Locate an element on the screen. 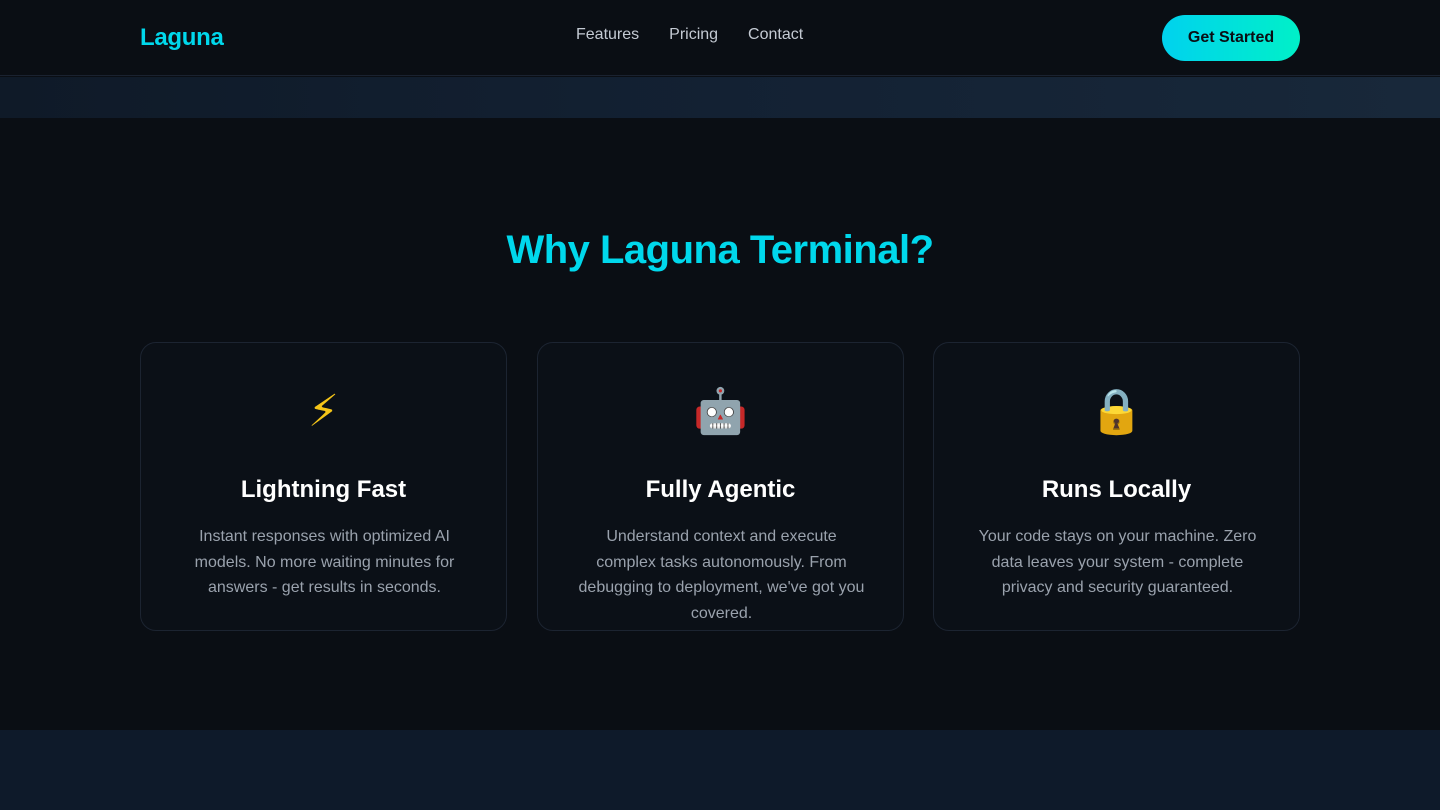 Image resolution: width=1440 pixels, height=810 pixels. next-section-band is located at coordinates (720, 770).